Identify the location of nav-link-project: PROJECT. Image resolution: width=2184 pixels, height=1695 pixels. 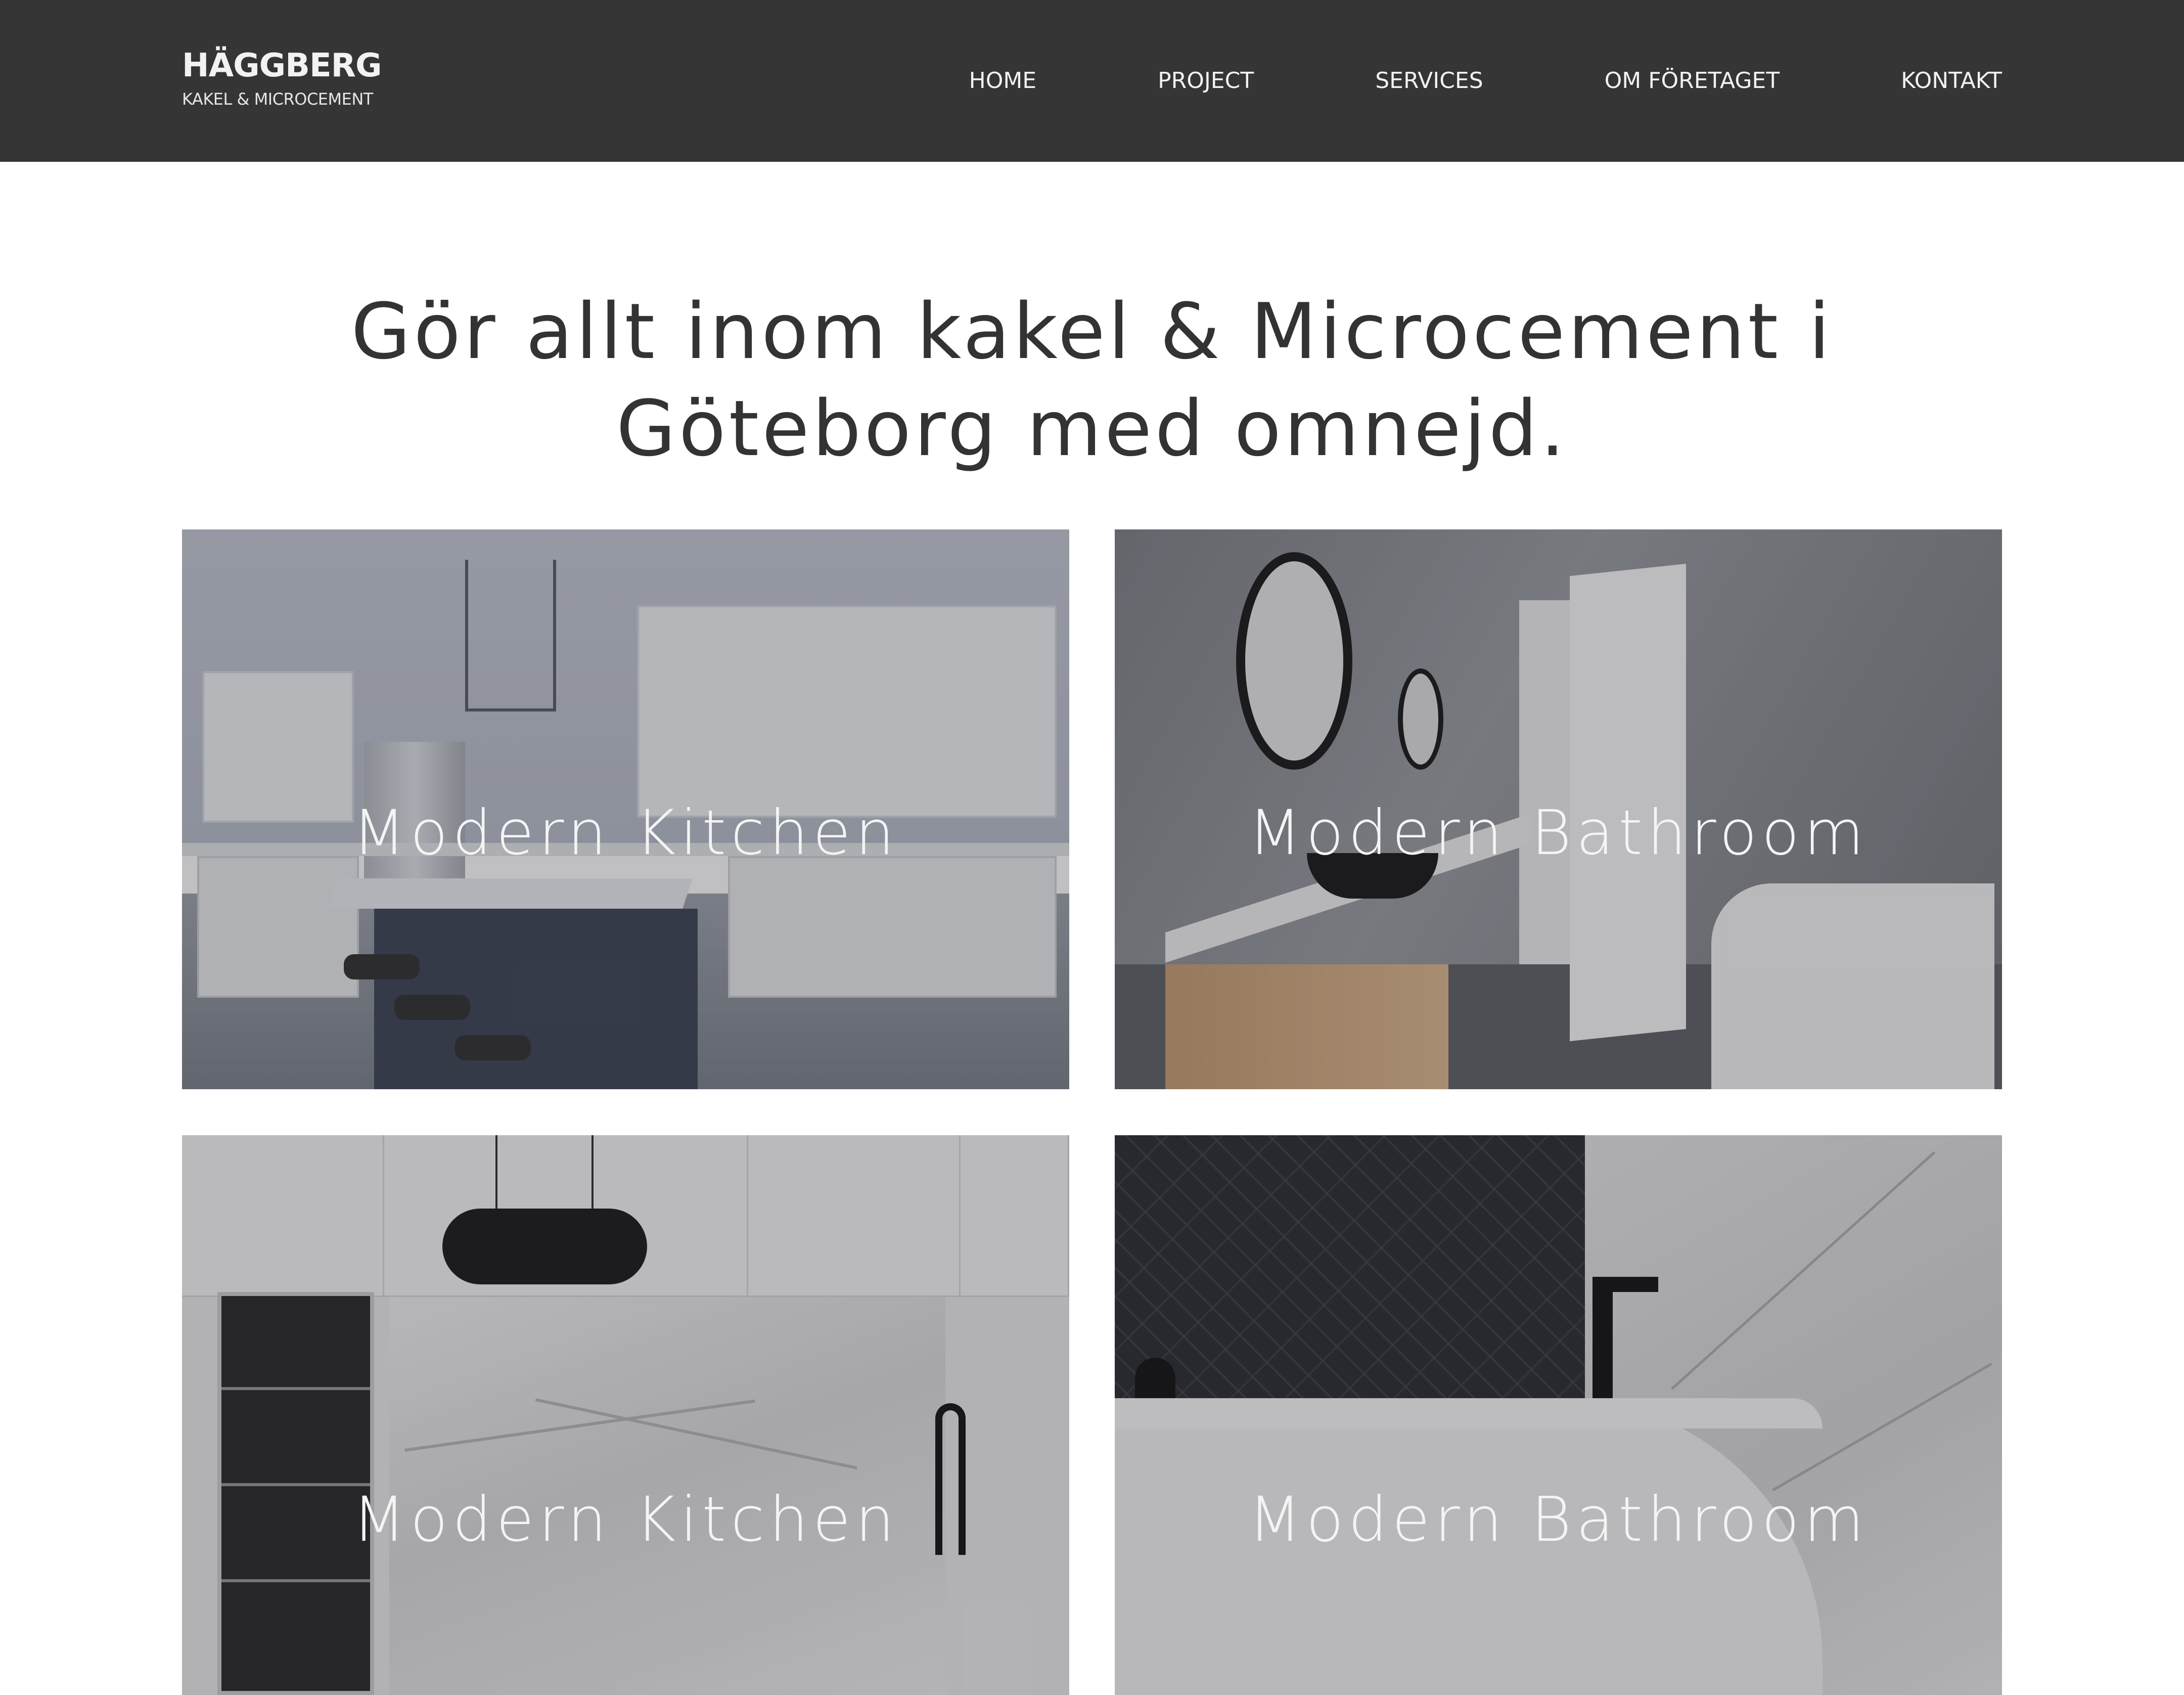
(1206, 81).